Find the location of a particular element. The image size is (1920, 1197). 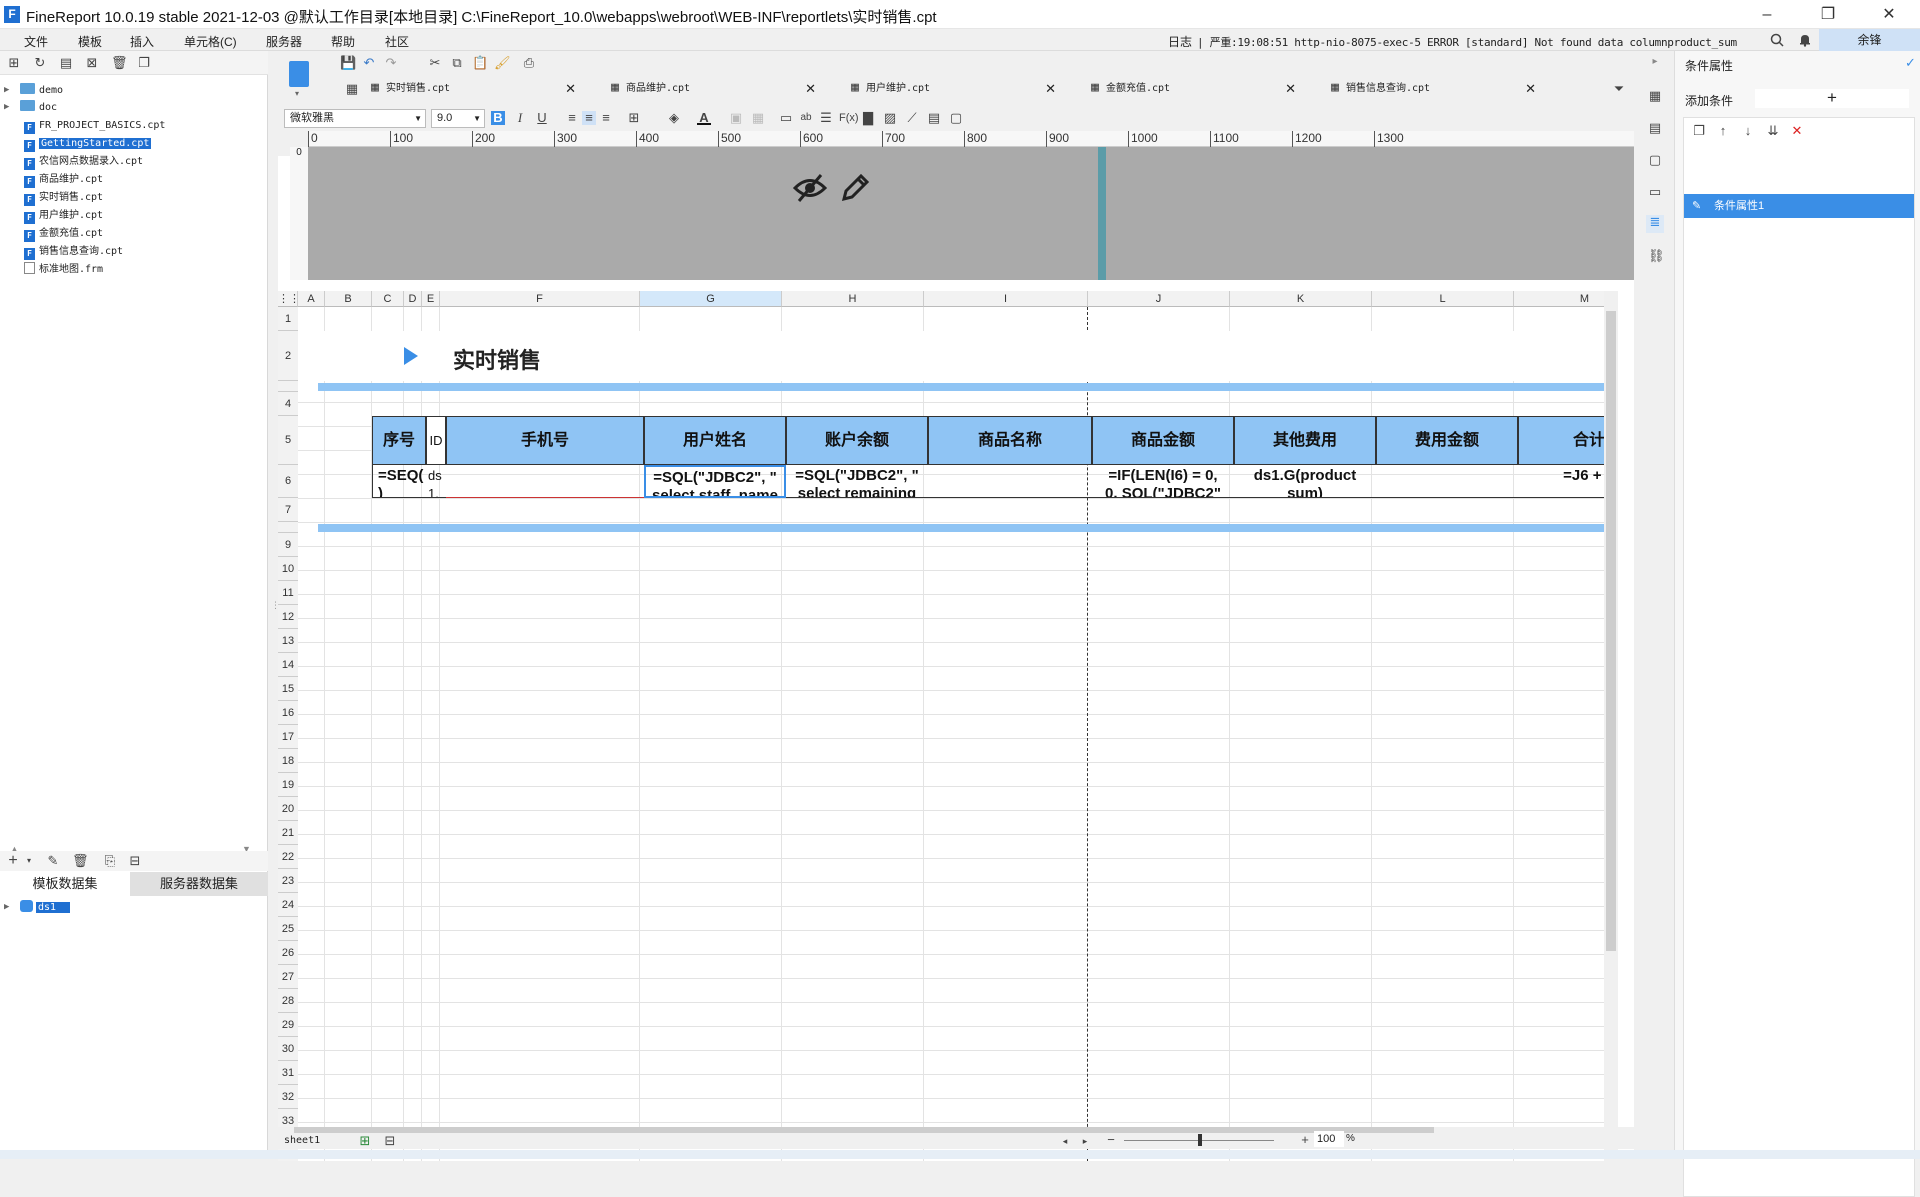

bold-icon: B is located at coordinates (498, 118).